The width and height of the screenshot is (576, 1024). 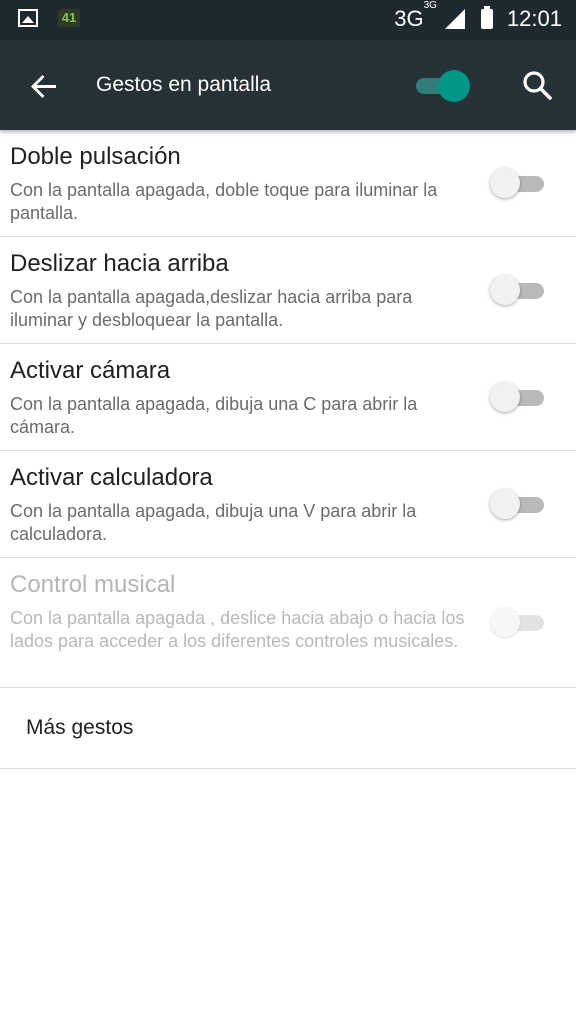 I want to click on notification-app-icon: 41, so click(x=69, y=18).